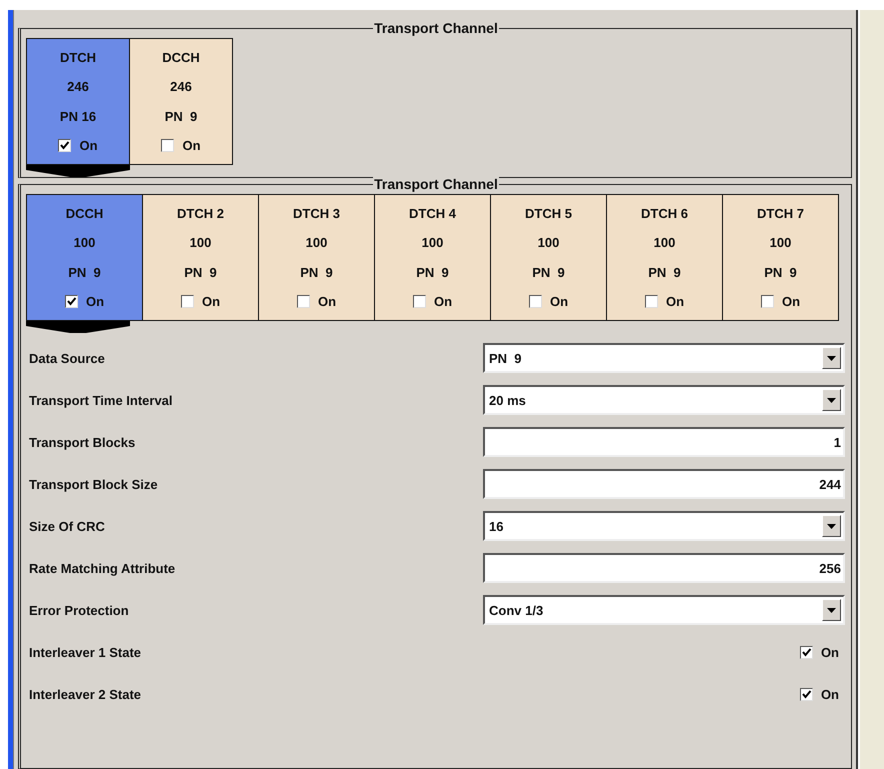  I want to click on number-field: 244, so click(664, 484).